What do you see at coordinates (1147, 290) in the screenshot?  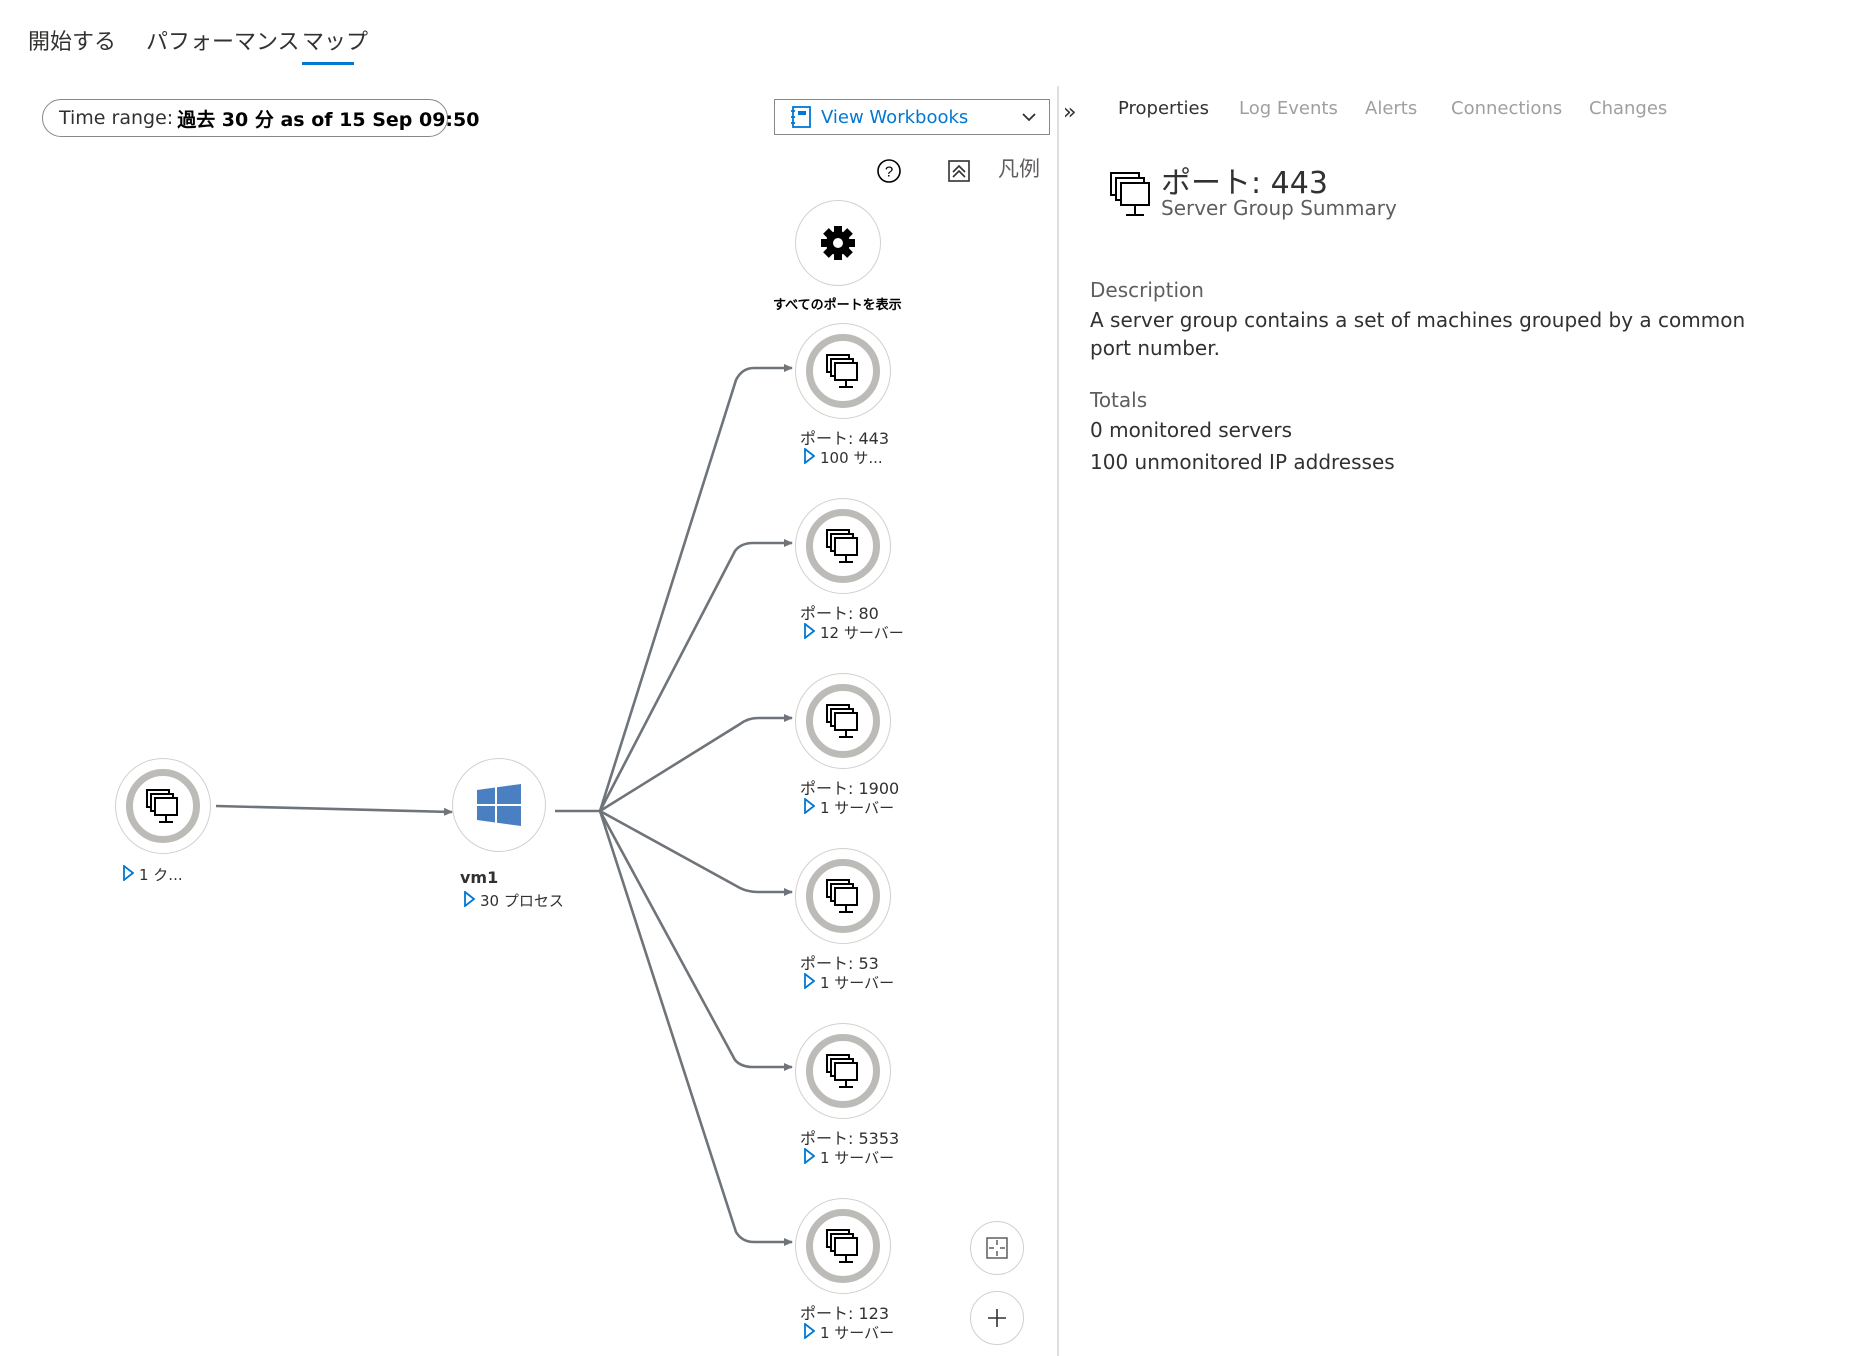 I see `description-heading: Description` at bounding box center [1147, 290].